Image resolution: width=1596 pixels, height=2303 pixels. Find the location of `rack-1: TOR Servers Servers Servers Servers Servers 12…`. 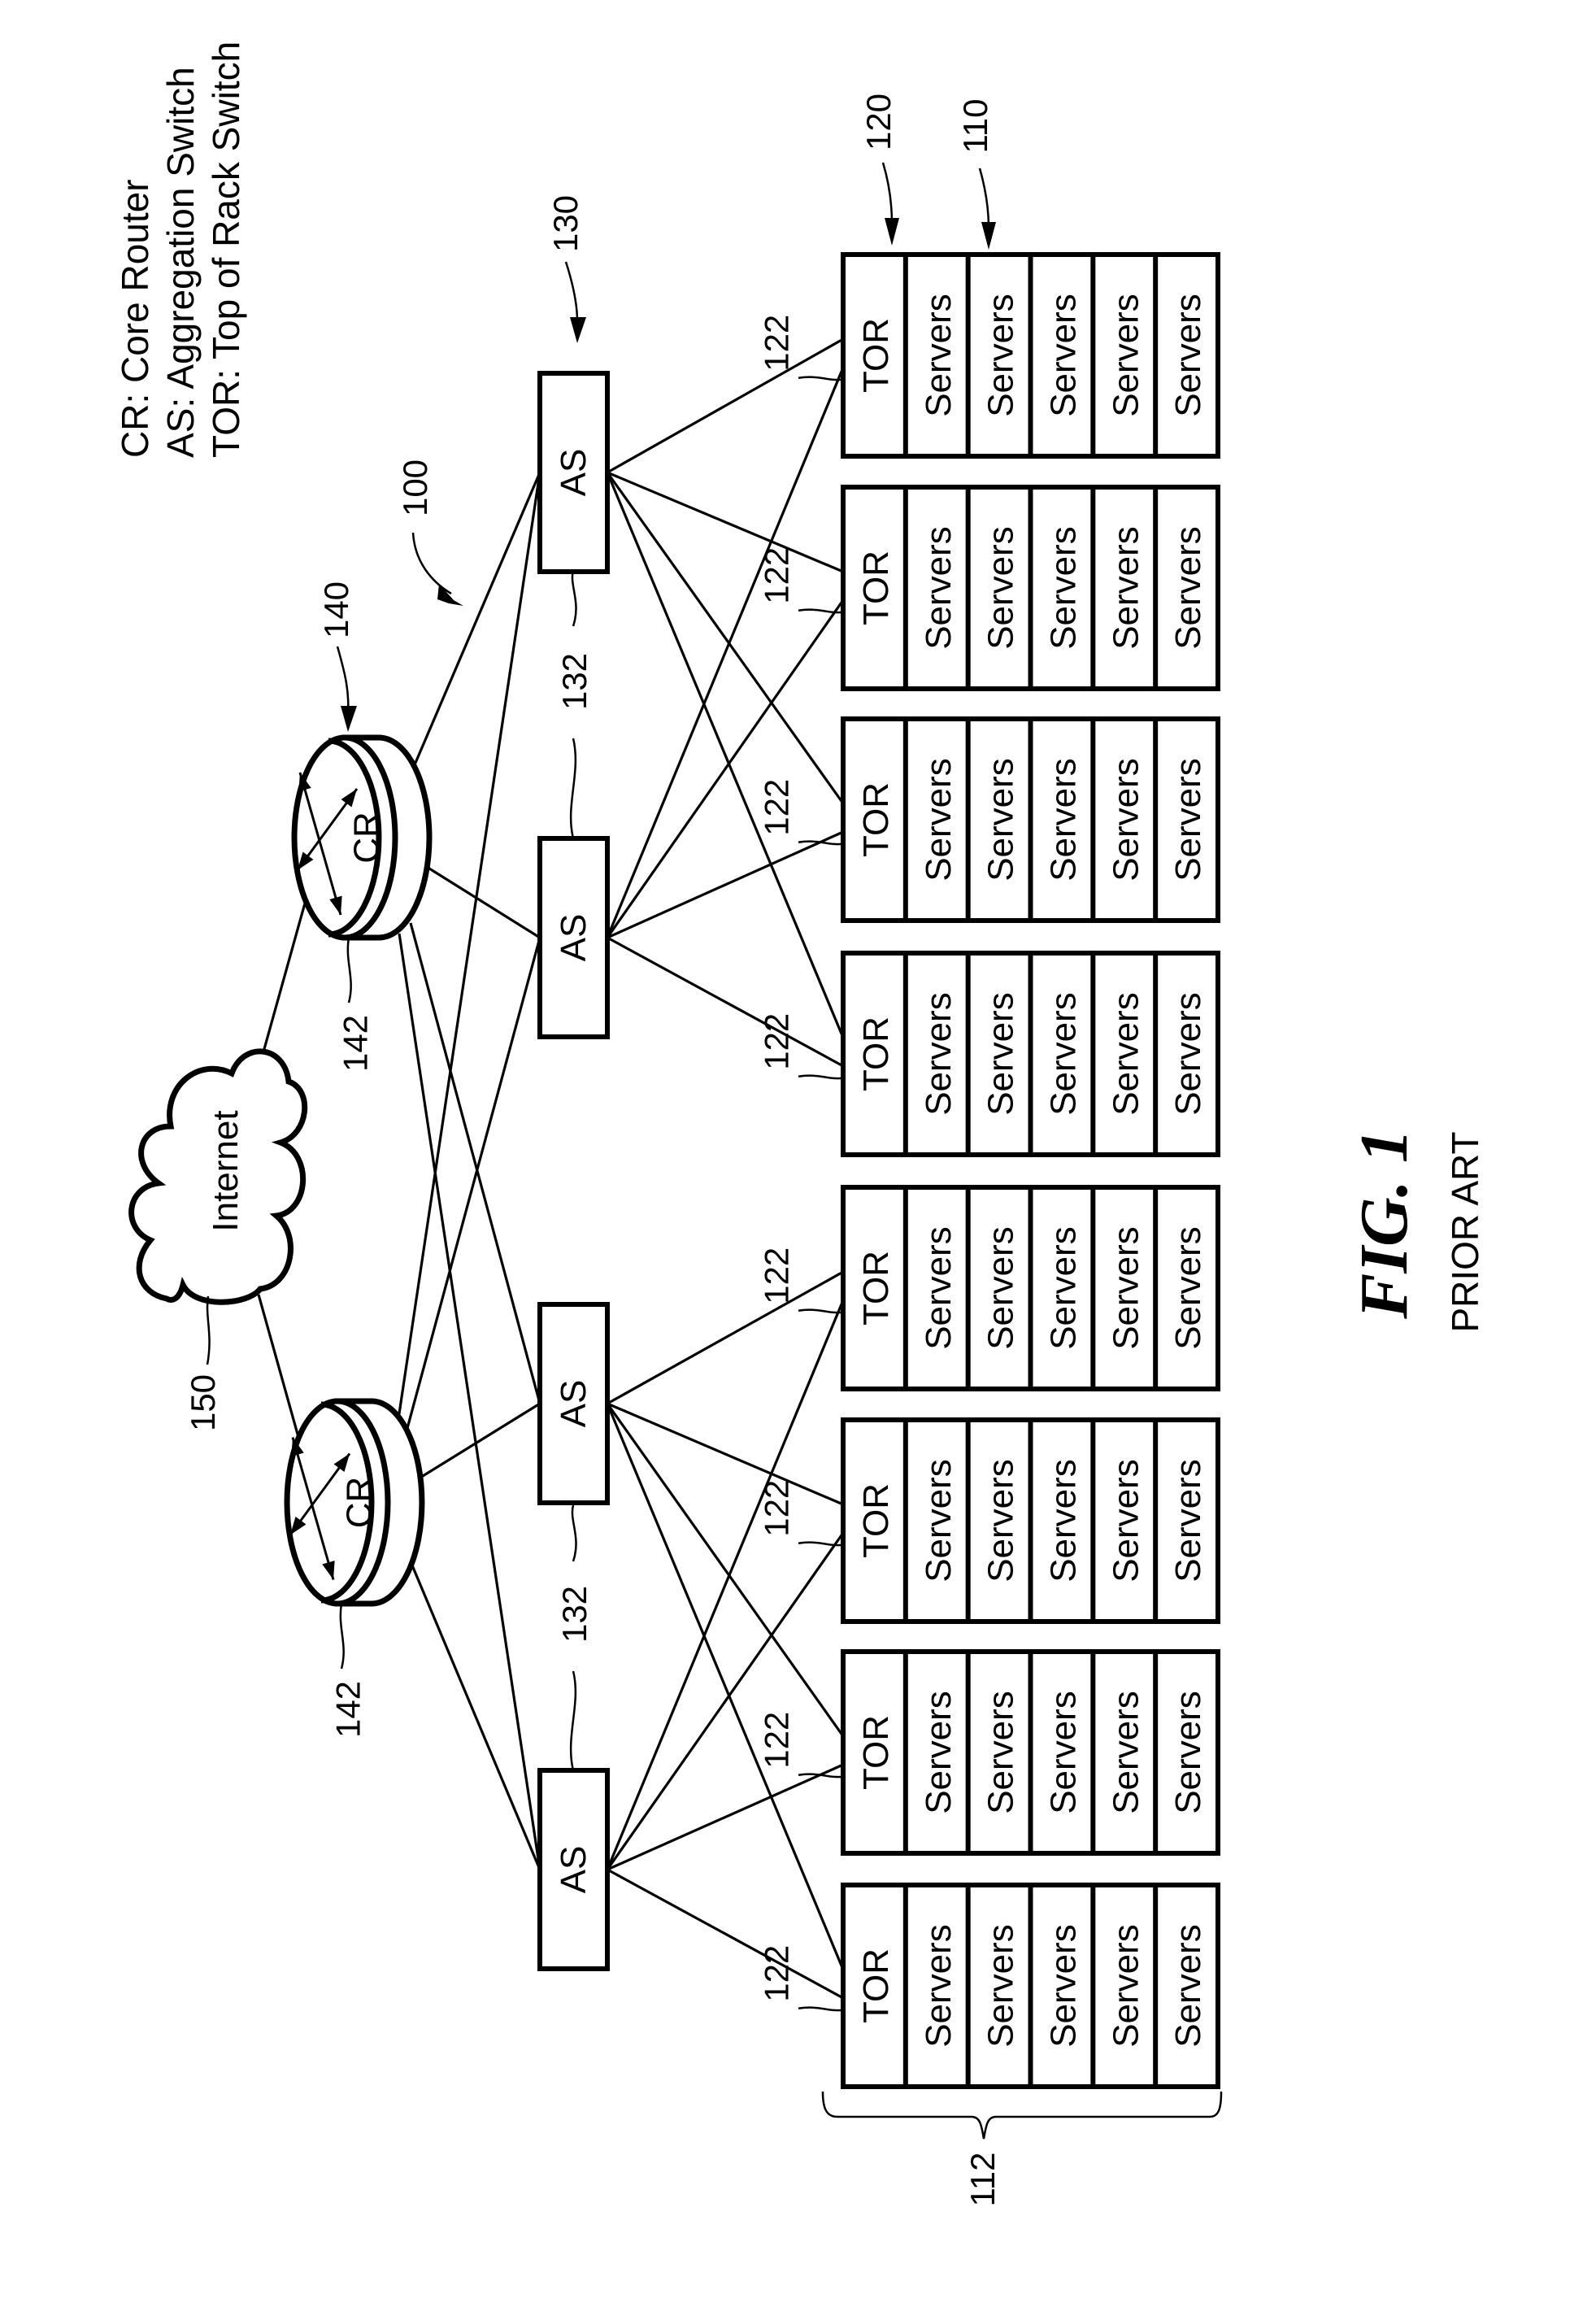

rack-1: TOR Servers Servers Servers Servers Servers 12… is located at coordinates (989, 356).